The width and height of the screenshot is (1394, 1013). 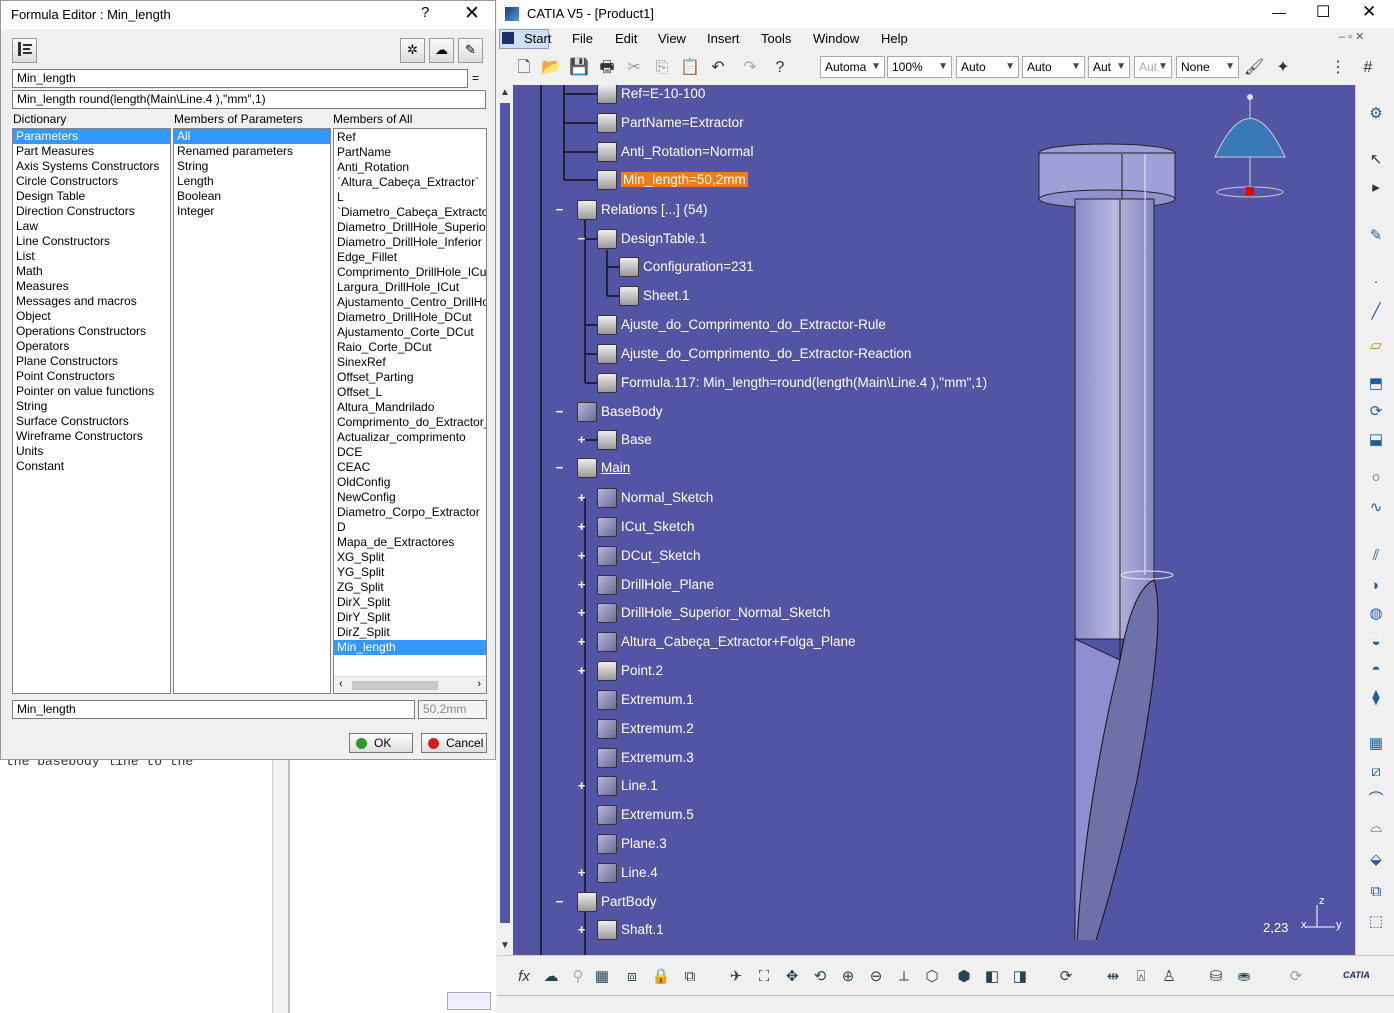 What do you see at coordinates (1376, 478) in the screenshot?
I see `circle-icon: ○` at bounding box center [1376, 478].